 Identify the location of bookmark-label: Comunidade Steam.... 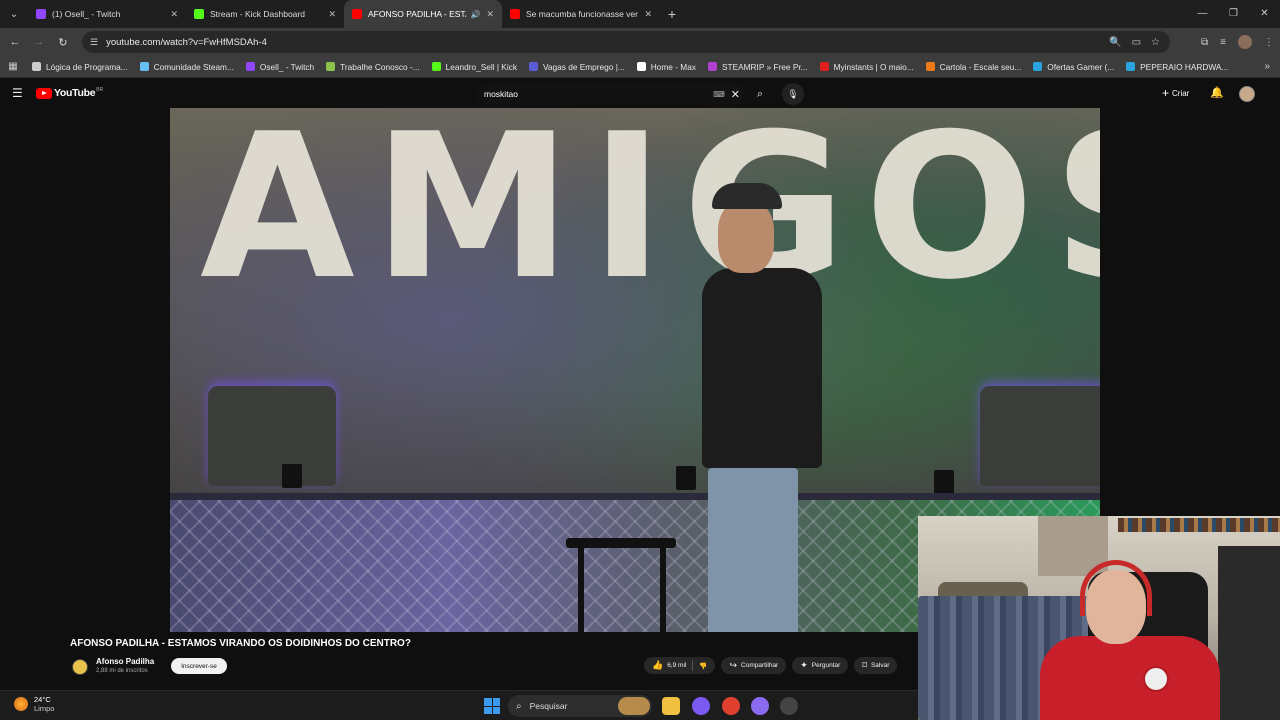
(193, 66).